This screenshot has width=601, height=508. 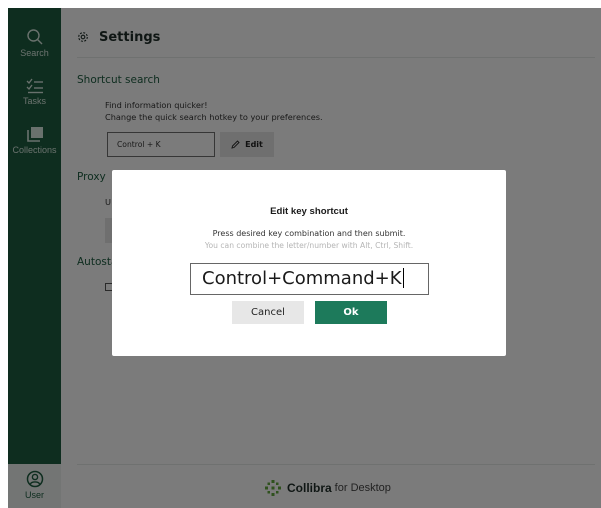 What do you see at coordinates (302, 278) in the screenshot?
I see `key-shortcut-value: Control+Command+K` at bounding box center [302, 278].